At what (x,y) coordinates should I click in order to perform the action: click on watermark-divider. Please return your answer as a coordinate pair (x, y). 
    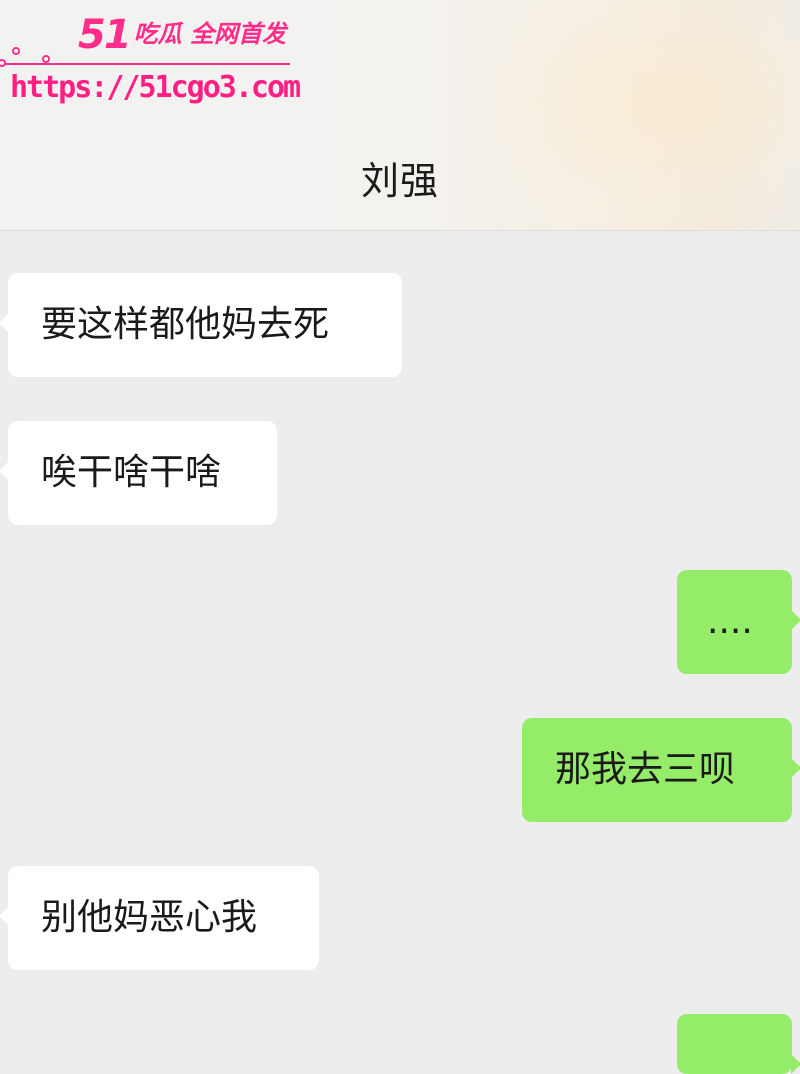
    Looking at the image, I should click on (145, 64).